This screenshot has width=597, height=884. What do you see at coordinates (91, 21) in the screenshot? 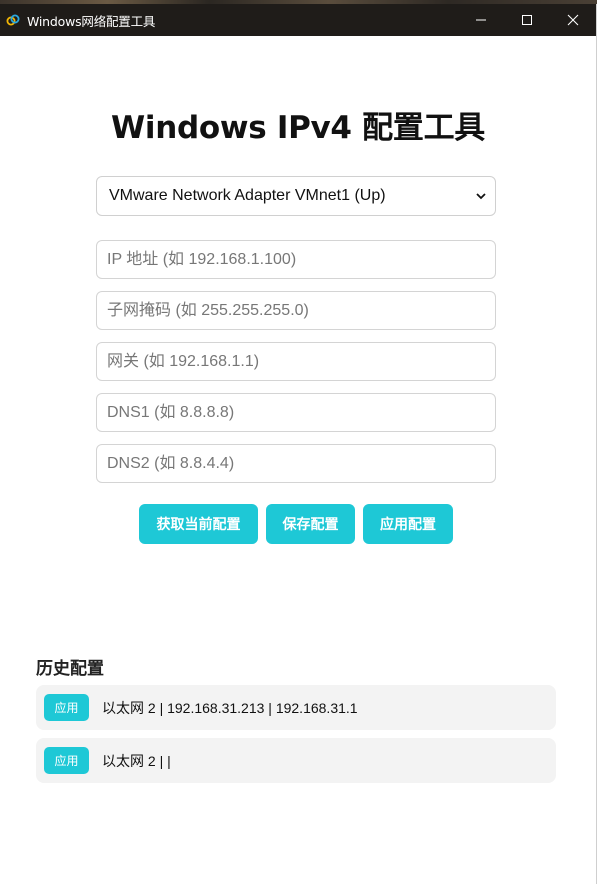
I see `window-title: Windows网络配置工具` at bounding box center [91, 21].